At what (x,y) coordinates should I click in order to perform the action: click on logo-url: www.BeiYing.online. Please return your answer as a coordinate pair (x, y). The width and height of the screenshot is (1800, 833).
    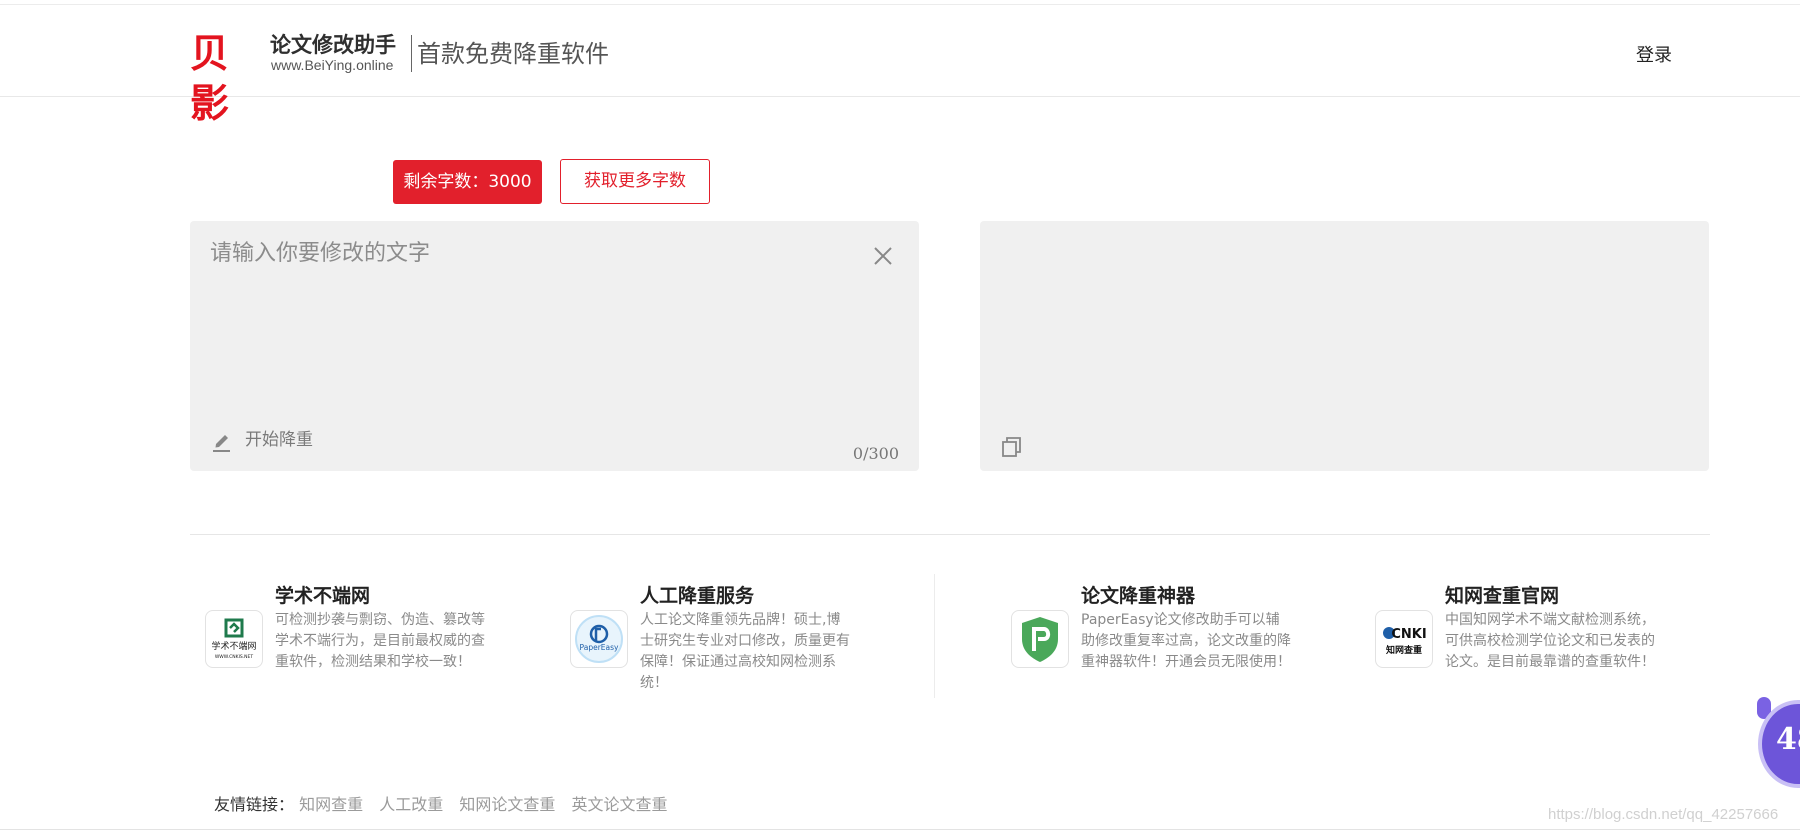
    Looking at the image, I should click on (332, 65).